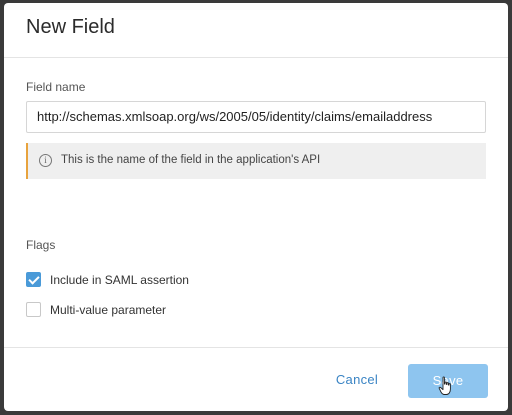 The height and width of the screenshot is (415, 512). Describe the element at coordinates (256, 30) in the screenshot. I see `dialog-header: New Field` at that location.